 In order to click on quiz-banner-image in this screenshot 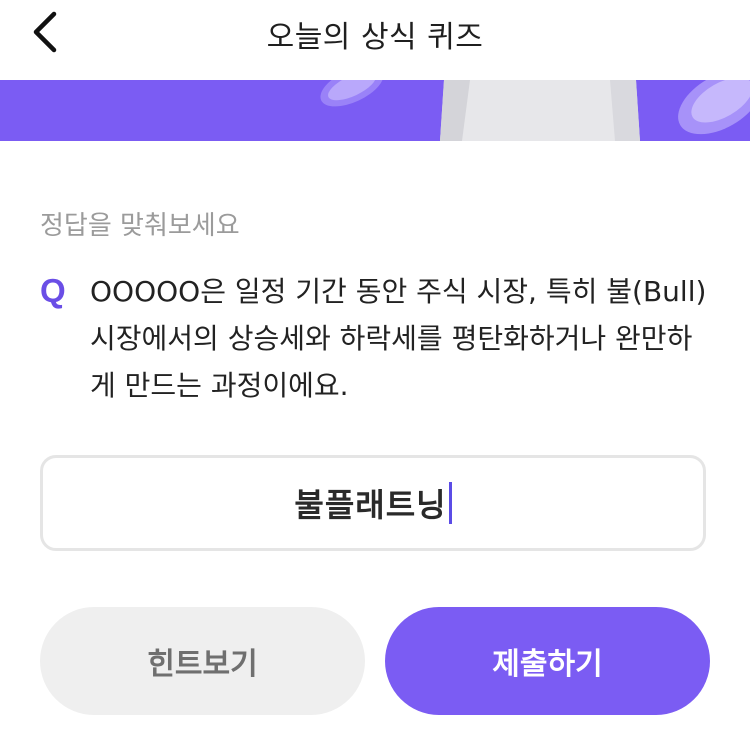, I will do `click(375, 110)`.